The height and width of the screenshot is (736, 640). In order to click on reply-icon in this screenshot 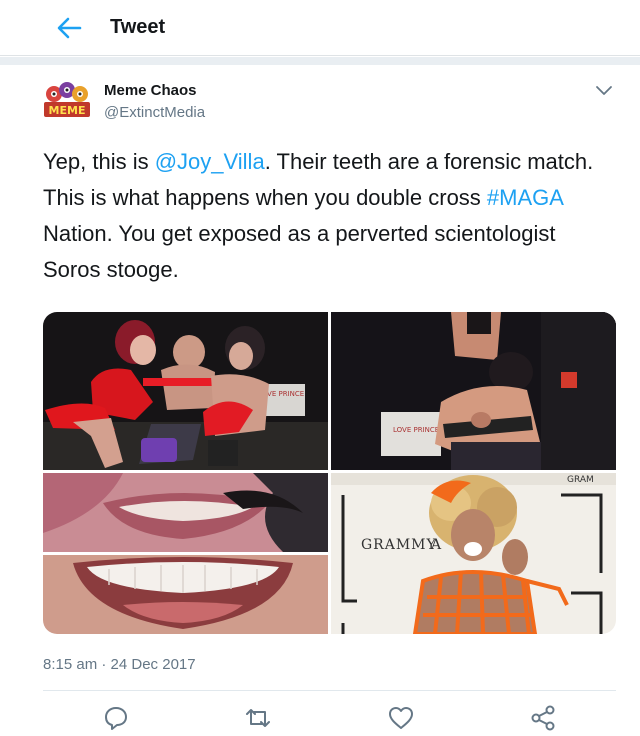, I will do `click(116, 718)`.